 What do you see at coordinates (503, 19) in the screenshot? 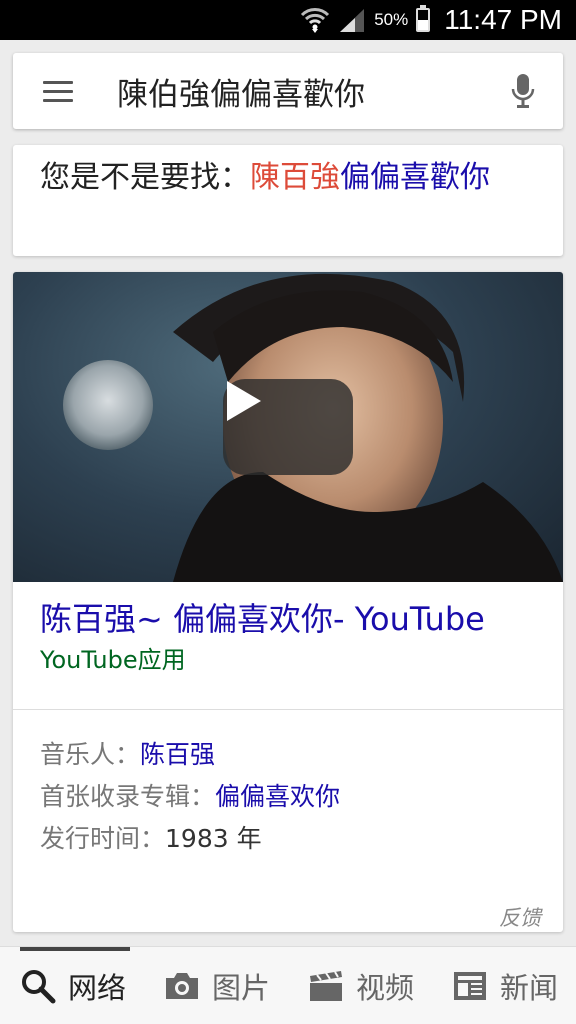
I see `clock: 11:47 PM` at bounding box center [503, 19].